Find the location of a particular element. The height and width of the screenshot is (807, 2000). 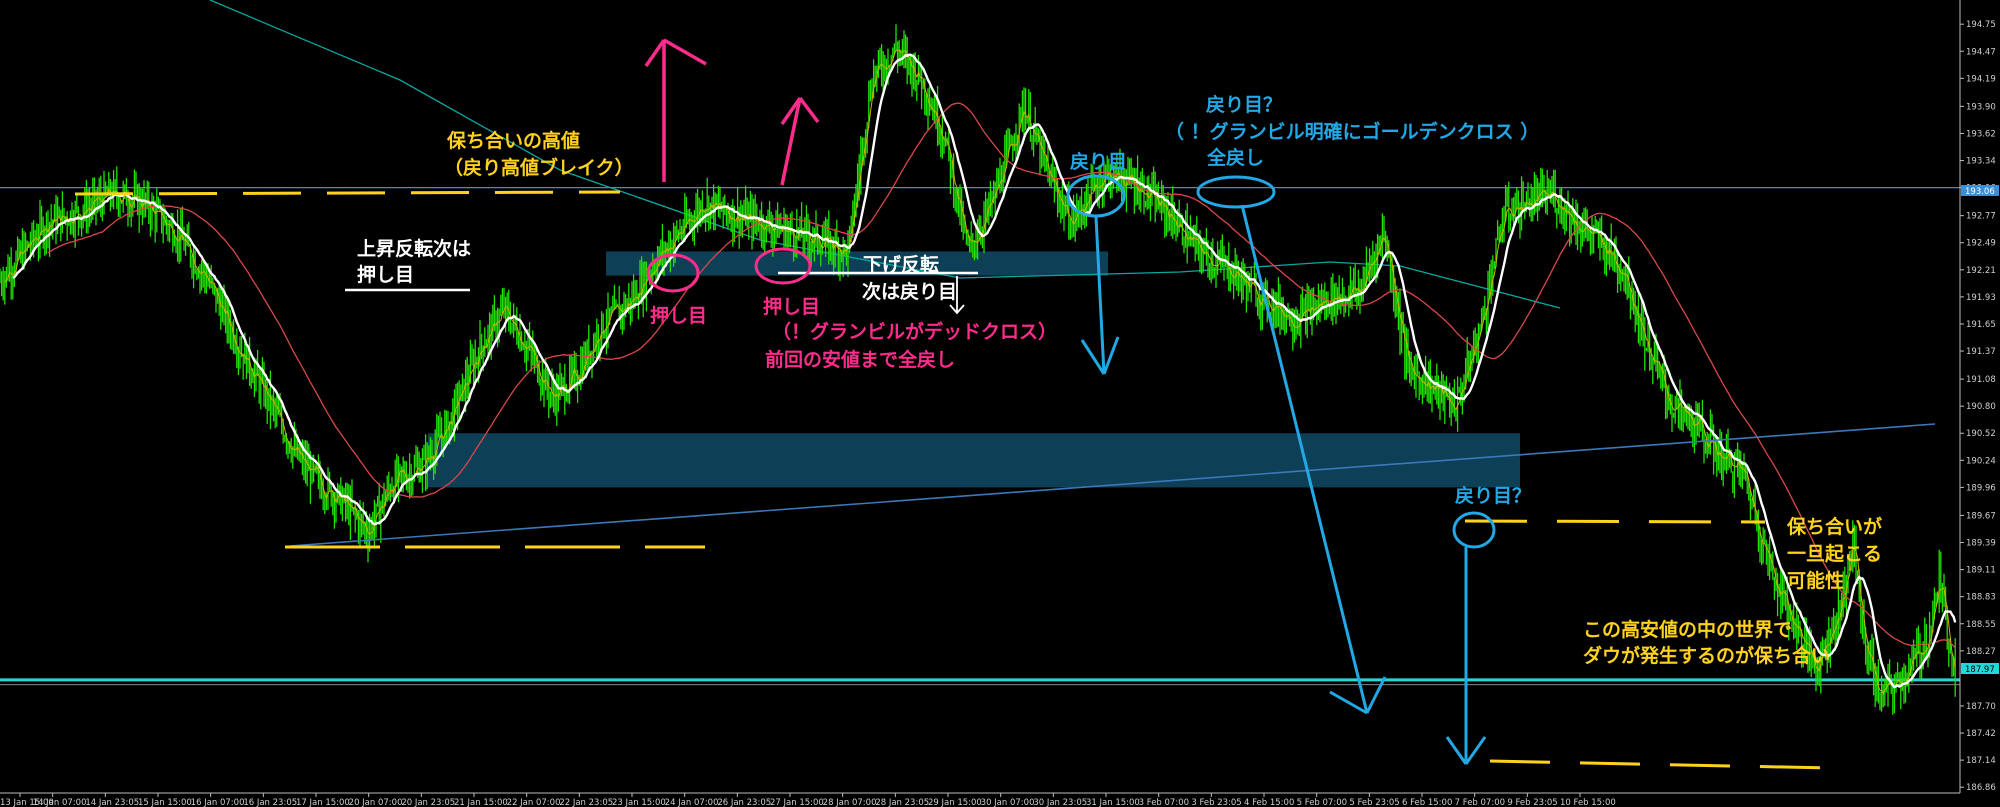

time-tick-label: 14 Jan 07:00 is located at coordinates (60, 802).